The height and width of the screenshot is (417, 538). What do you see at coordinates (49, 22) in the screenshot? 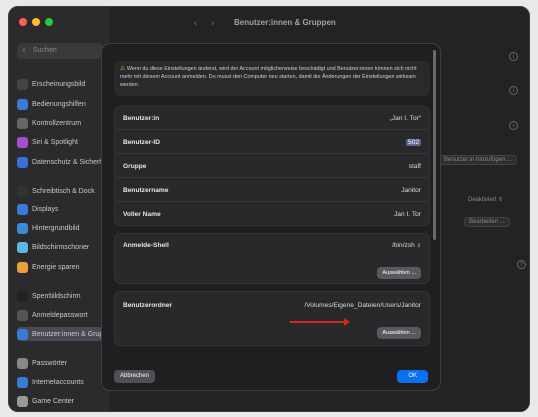
I see `maximize-button` at bounding box center [49, 22].